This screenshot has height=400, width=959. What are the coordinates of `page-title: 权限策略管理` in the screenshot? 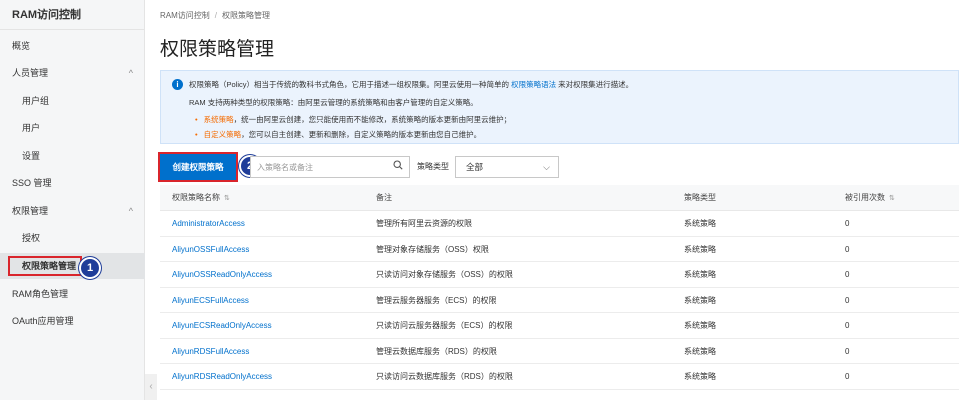 It's located at (217, 49).